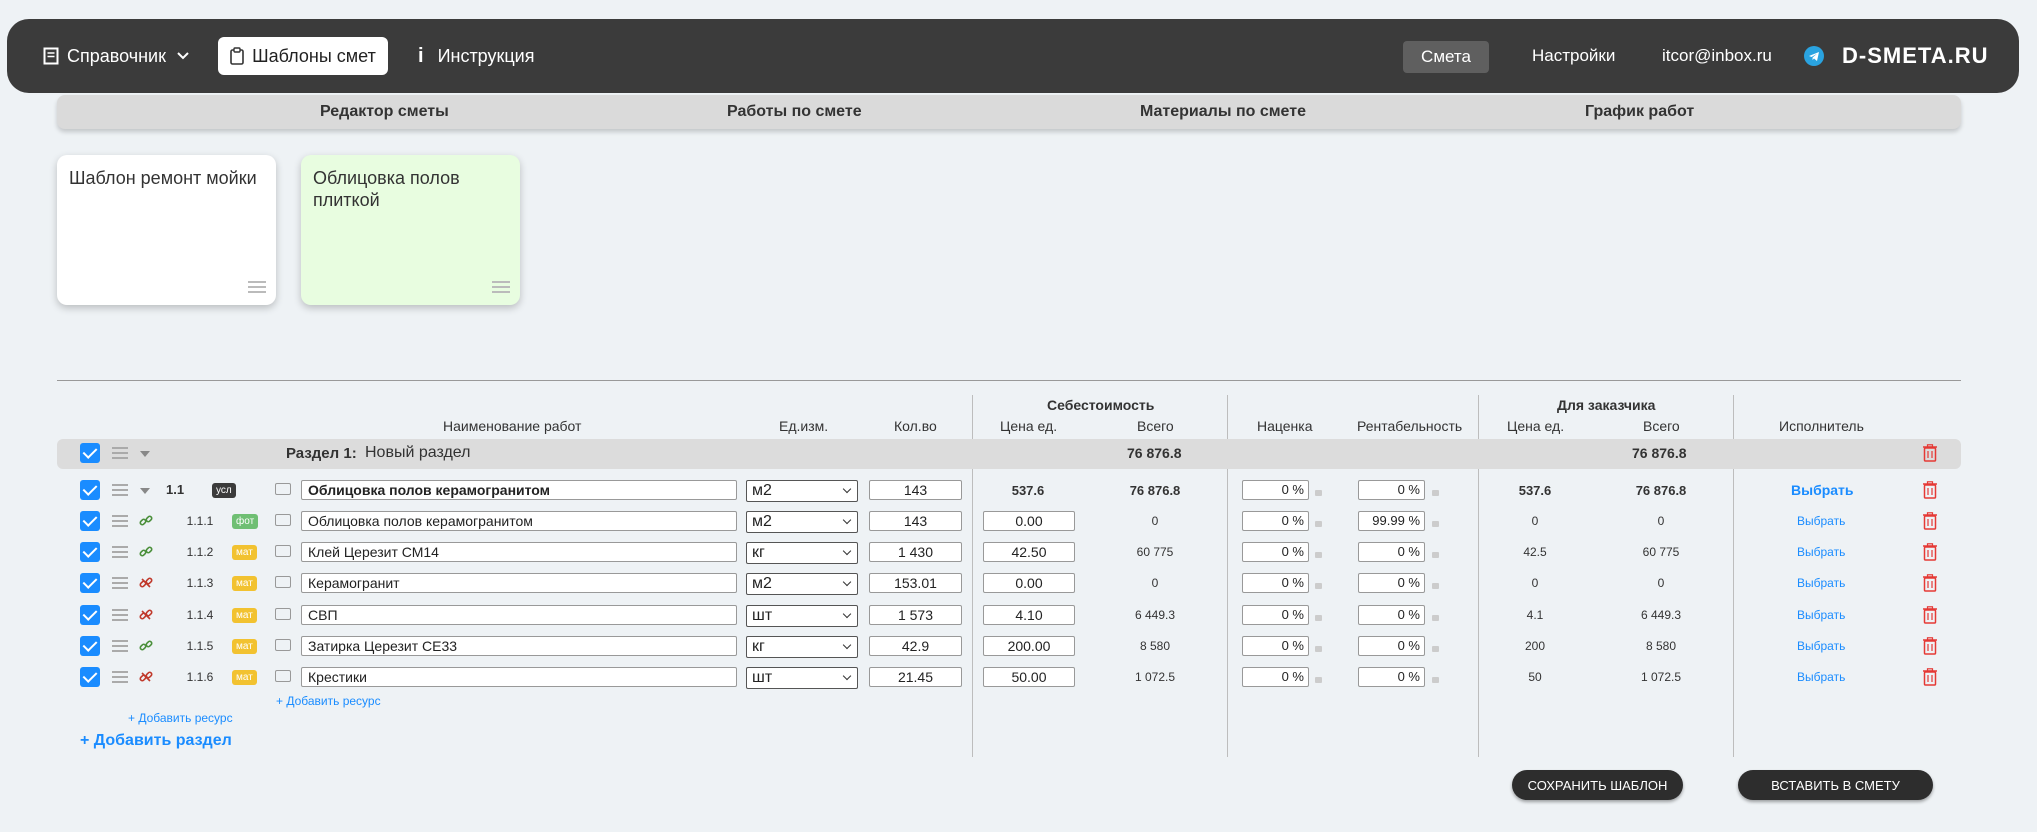 The width and height of the screenshot is (2037, 832). Describe the element at coordinates (915, 646) in the screenshot. I see `qty-input: 42.9` at that location.